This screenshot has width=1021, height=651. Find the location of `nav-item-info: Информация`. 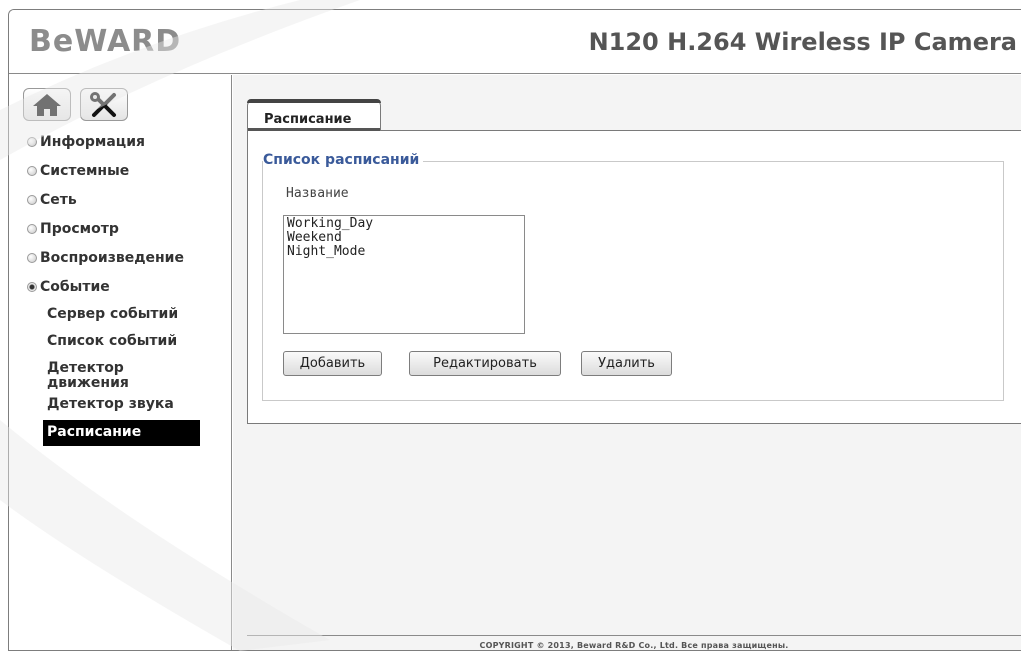

nav-item-info: Информация is located at coordinates (127, 141).